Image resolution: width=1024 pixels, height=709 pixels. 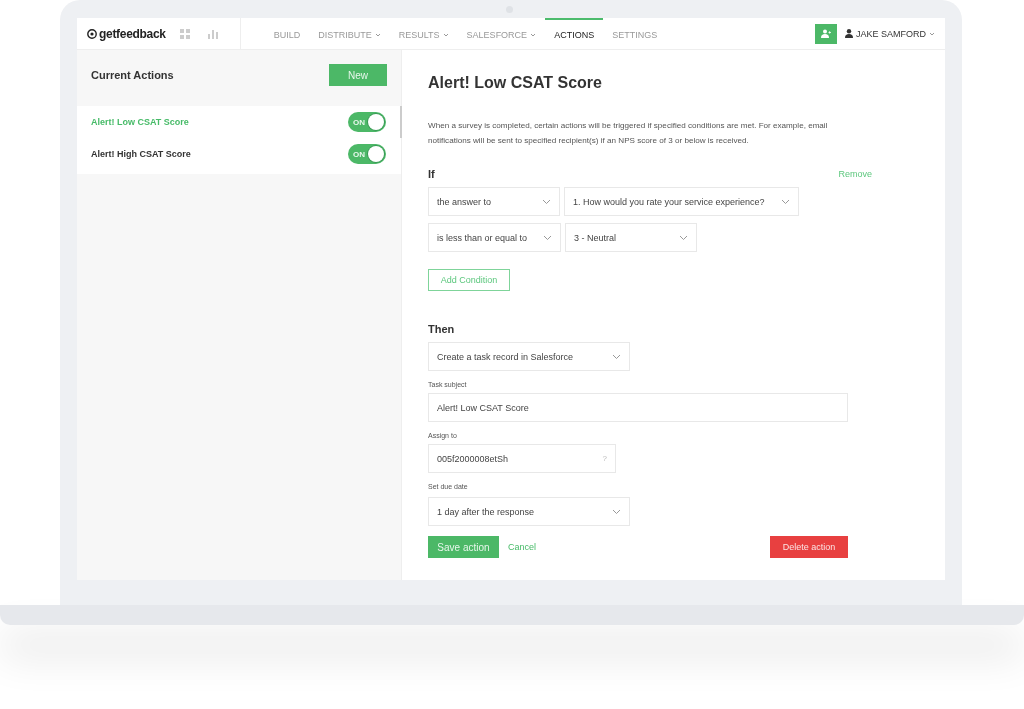 I want to click on nav-tab: BUILD, so click(x=287, y=34).